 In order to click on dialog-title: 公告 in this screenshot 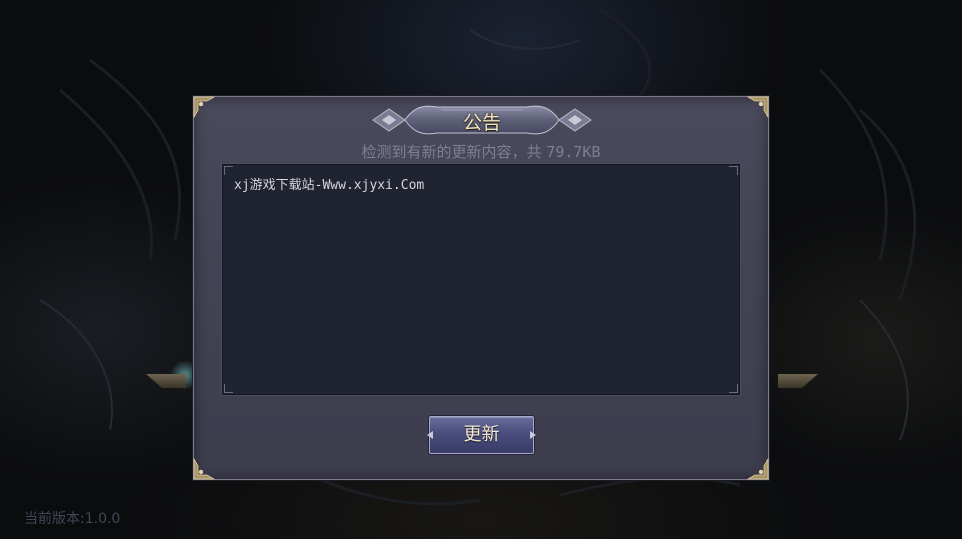, I will do `click(481, 123)`.